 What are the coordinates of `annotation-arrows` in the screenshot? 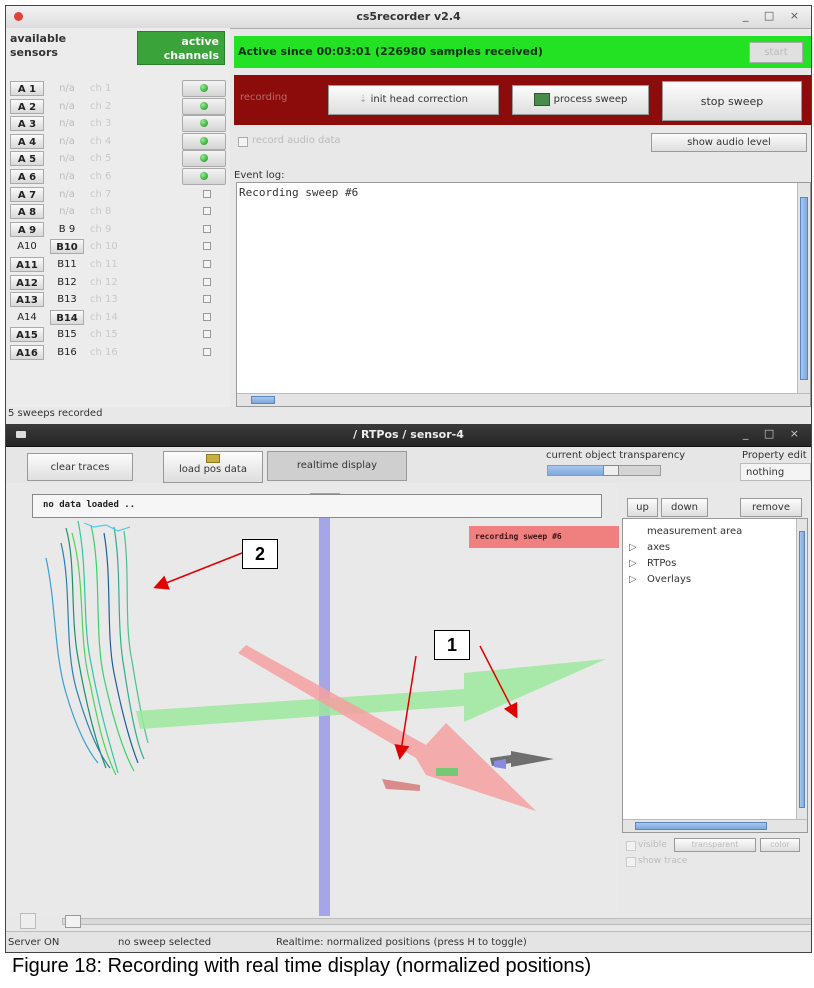 It's located at (335, 656).